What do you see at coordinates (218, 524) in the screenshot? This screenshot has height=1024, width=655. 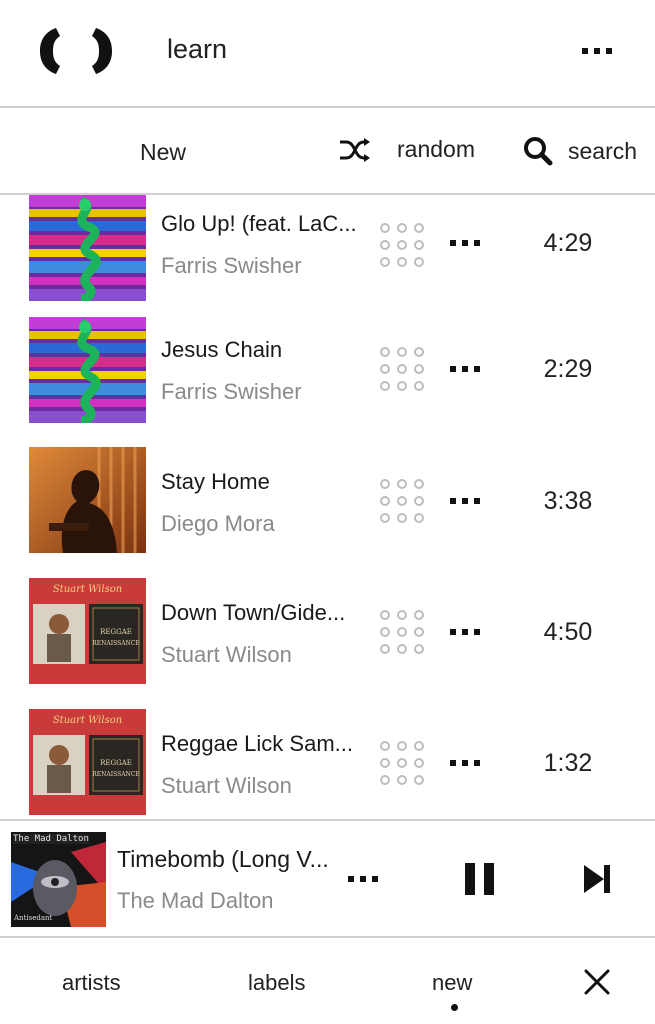 I see `track-artist: Diego Mora` at bounding box center [218, 524].